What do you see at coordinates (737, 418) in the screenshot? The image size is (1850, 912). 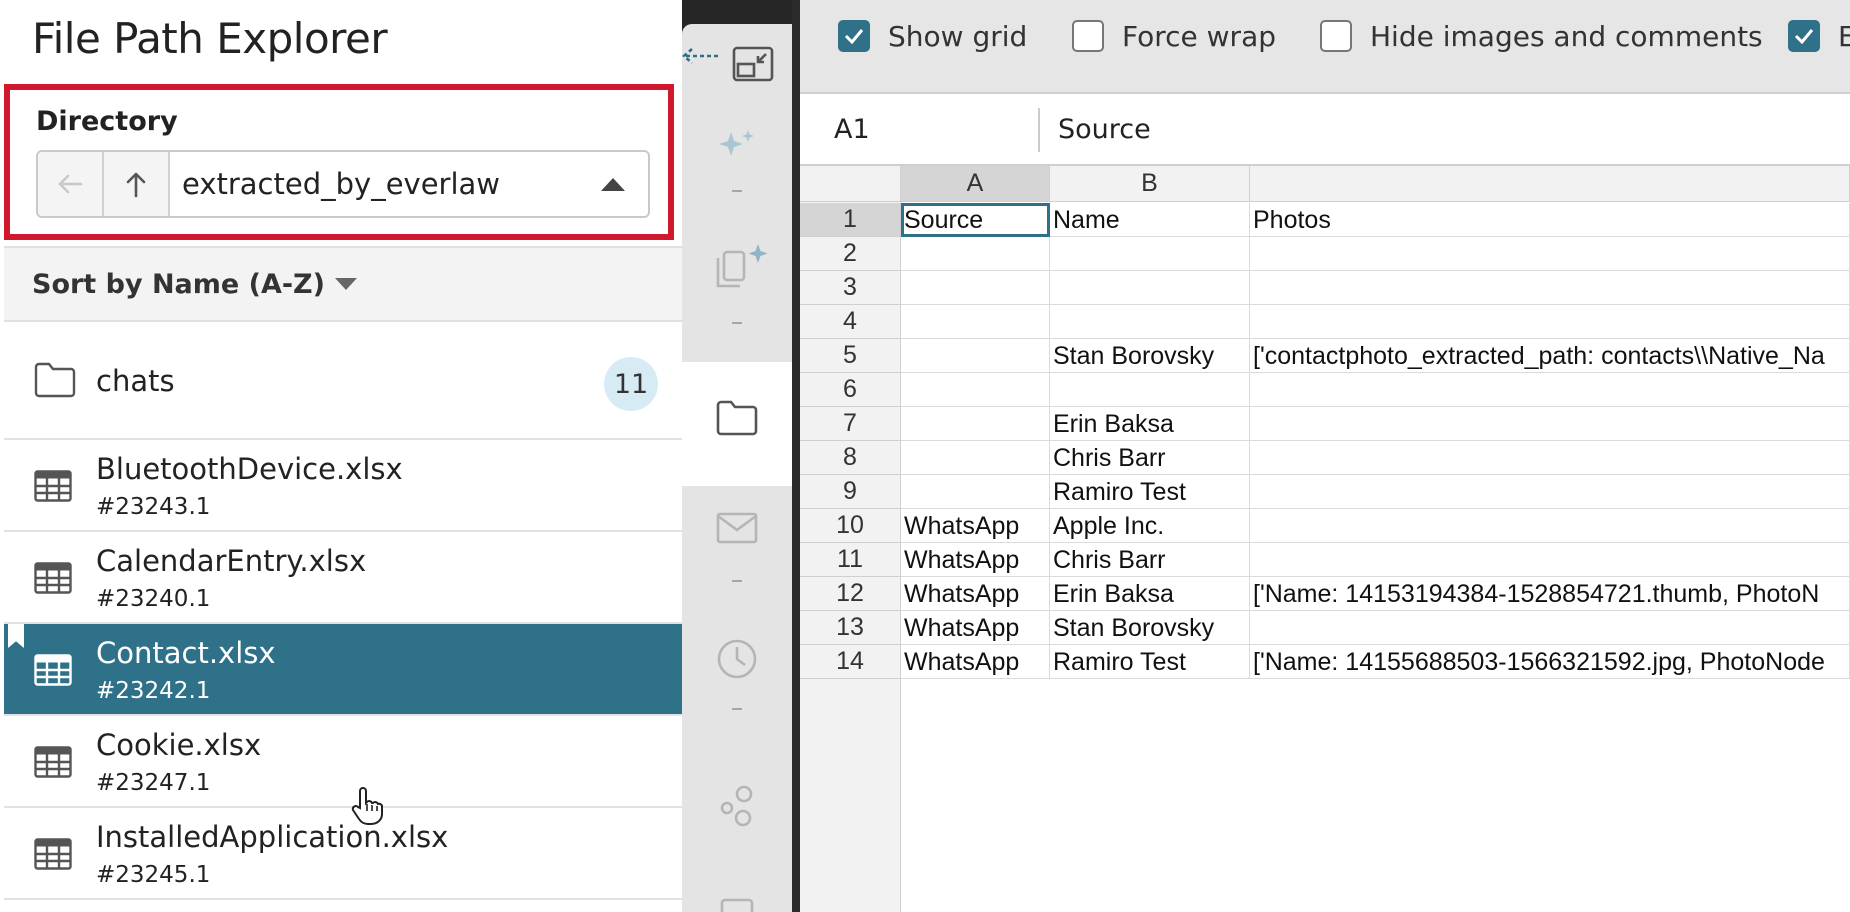 I see `strip-item-files` at bounding box center [737, 418].